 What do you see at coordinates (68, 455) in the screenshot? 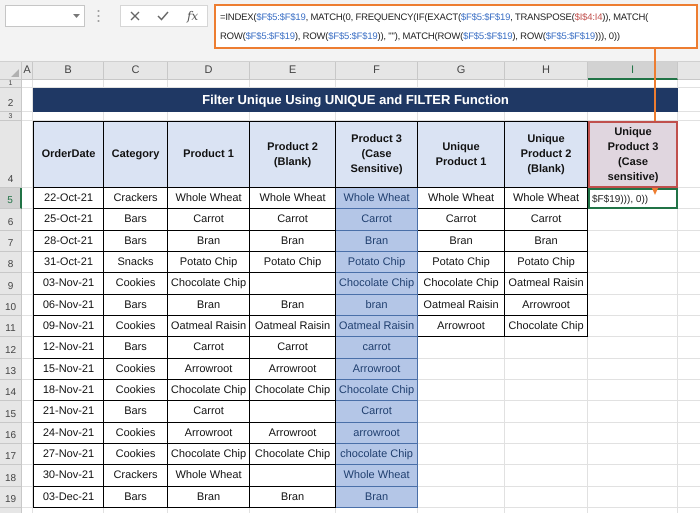
I see `table-cell: 27-Nov-21` at bounding box center [68, 455].